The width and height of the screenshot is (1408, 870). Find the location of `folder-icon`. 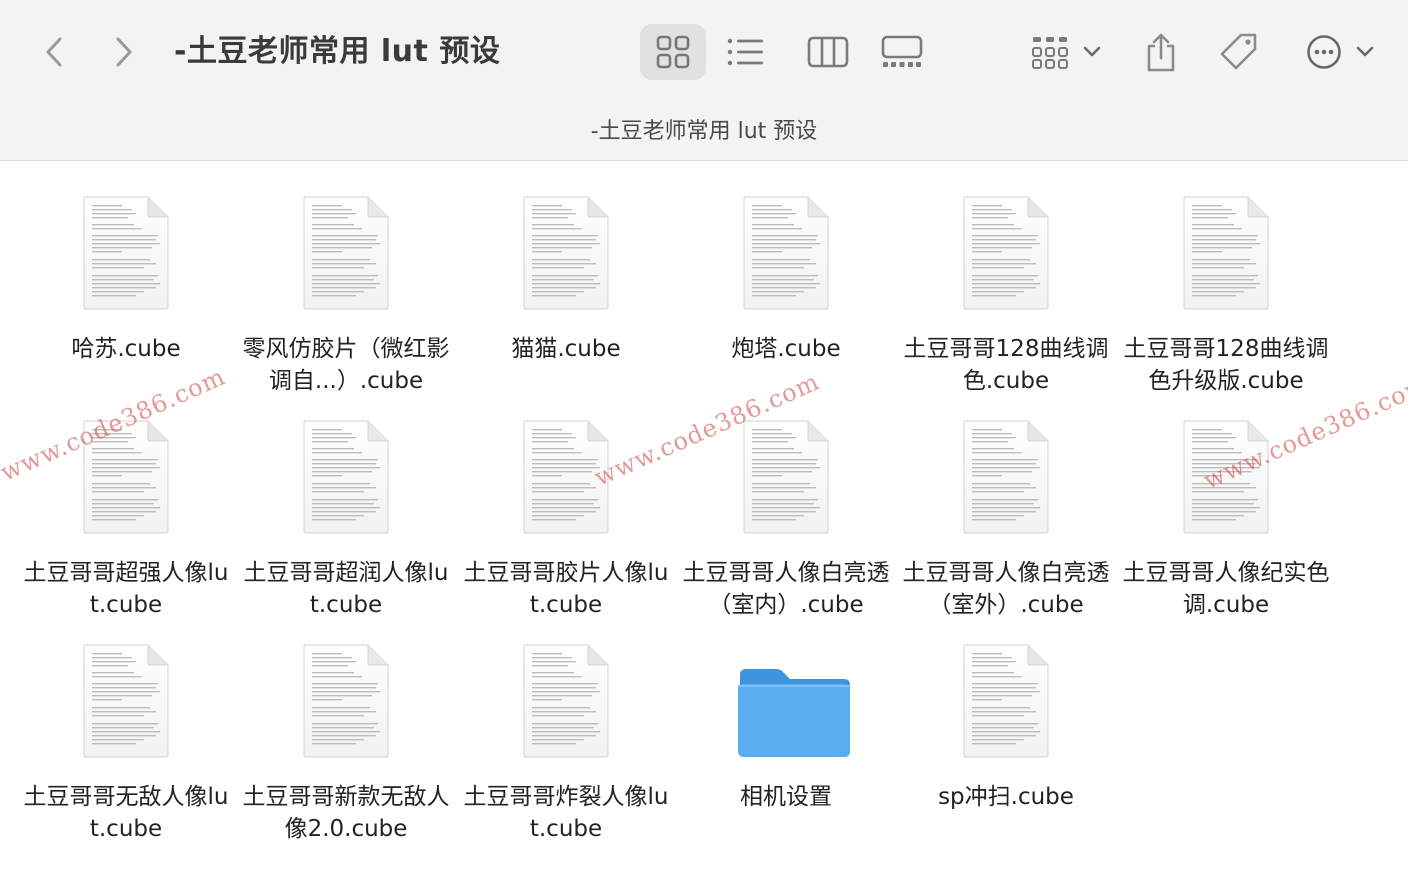

folder-icon is located at coordinates (794, 713).